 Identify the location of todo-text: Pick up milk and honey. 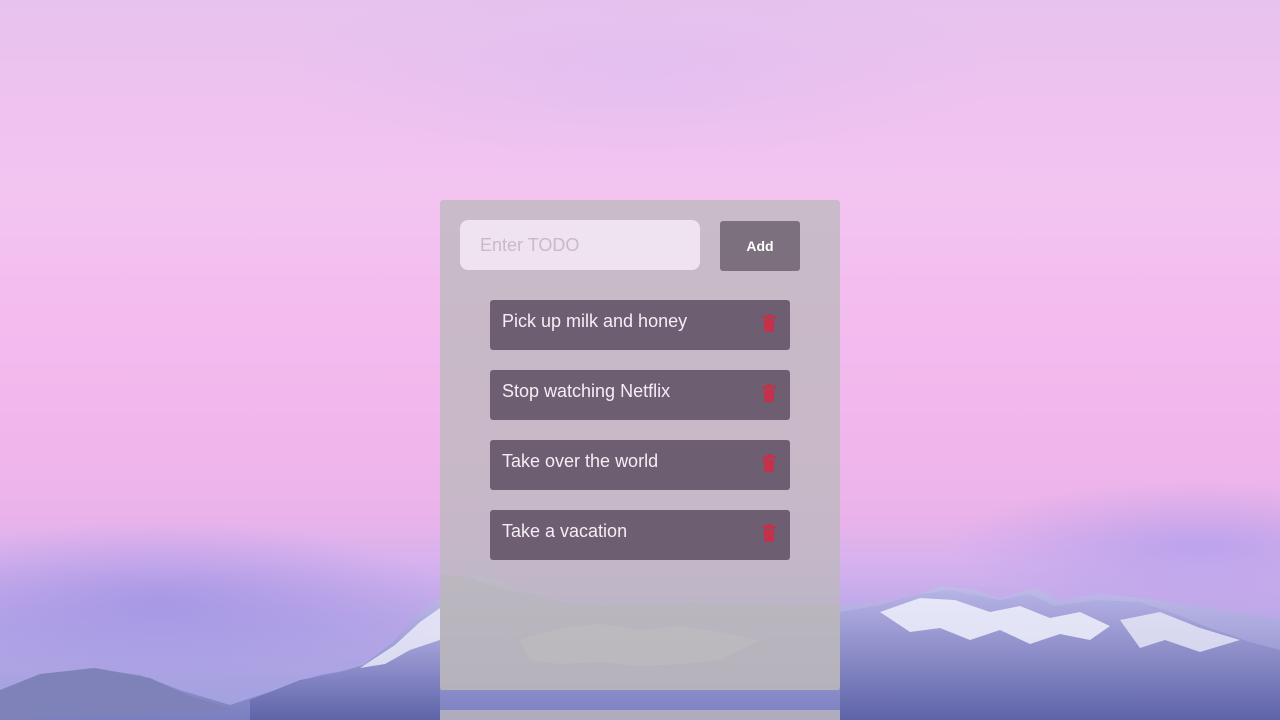
(595, 321).